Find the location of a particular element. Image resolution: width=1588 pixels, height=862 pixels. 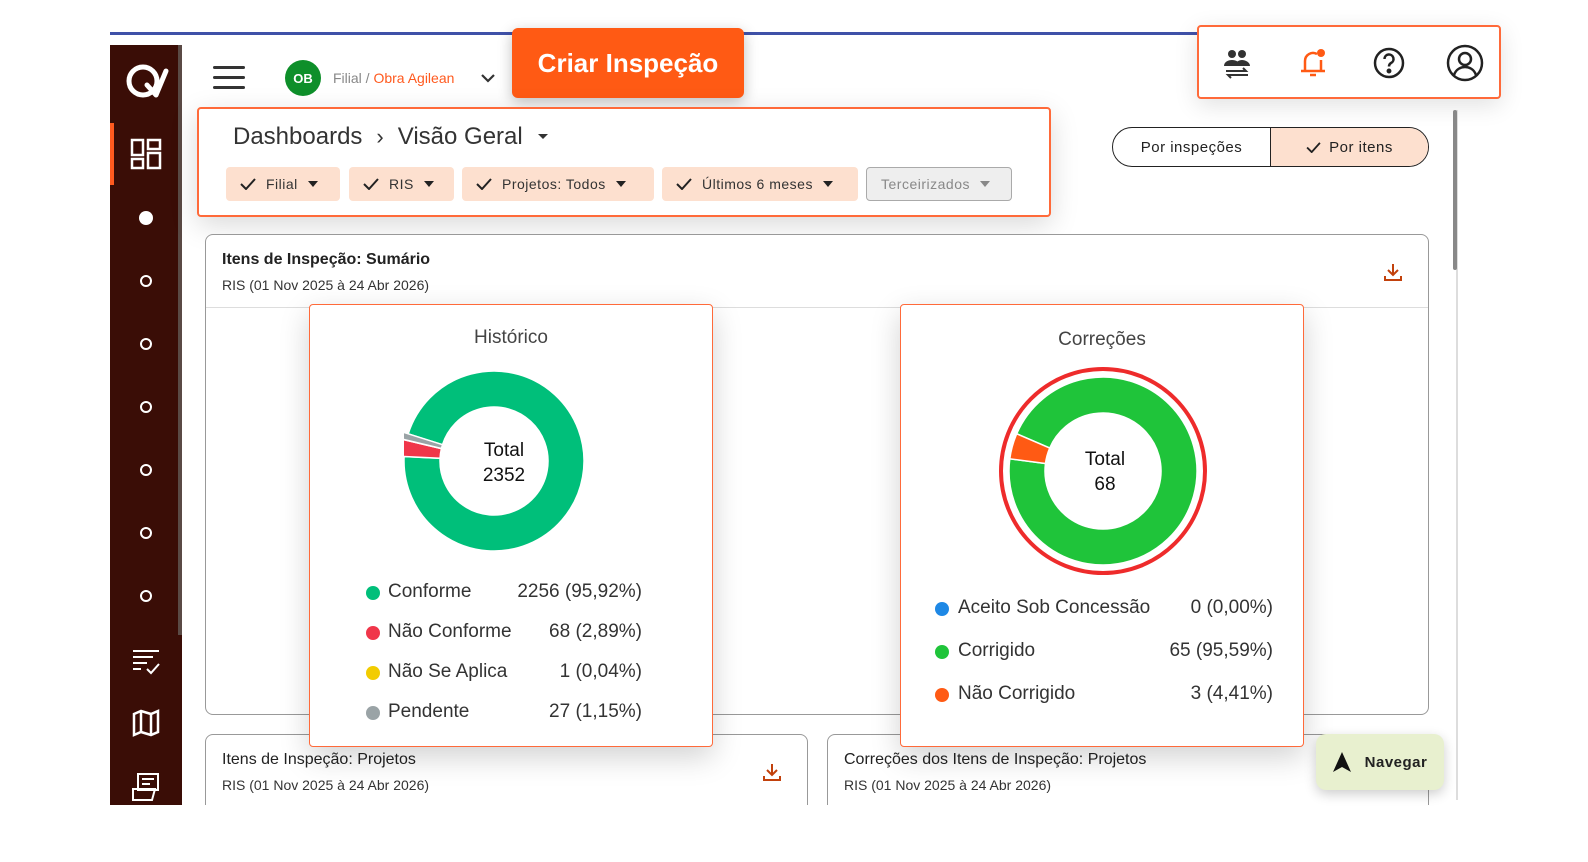

filter-chip-terceirizados: Terceirizados is located at coordinates (939, 184).